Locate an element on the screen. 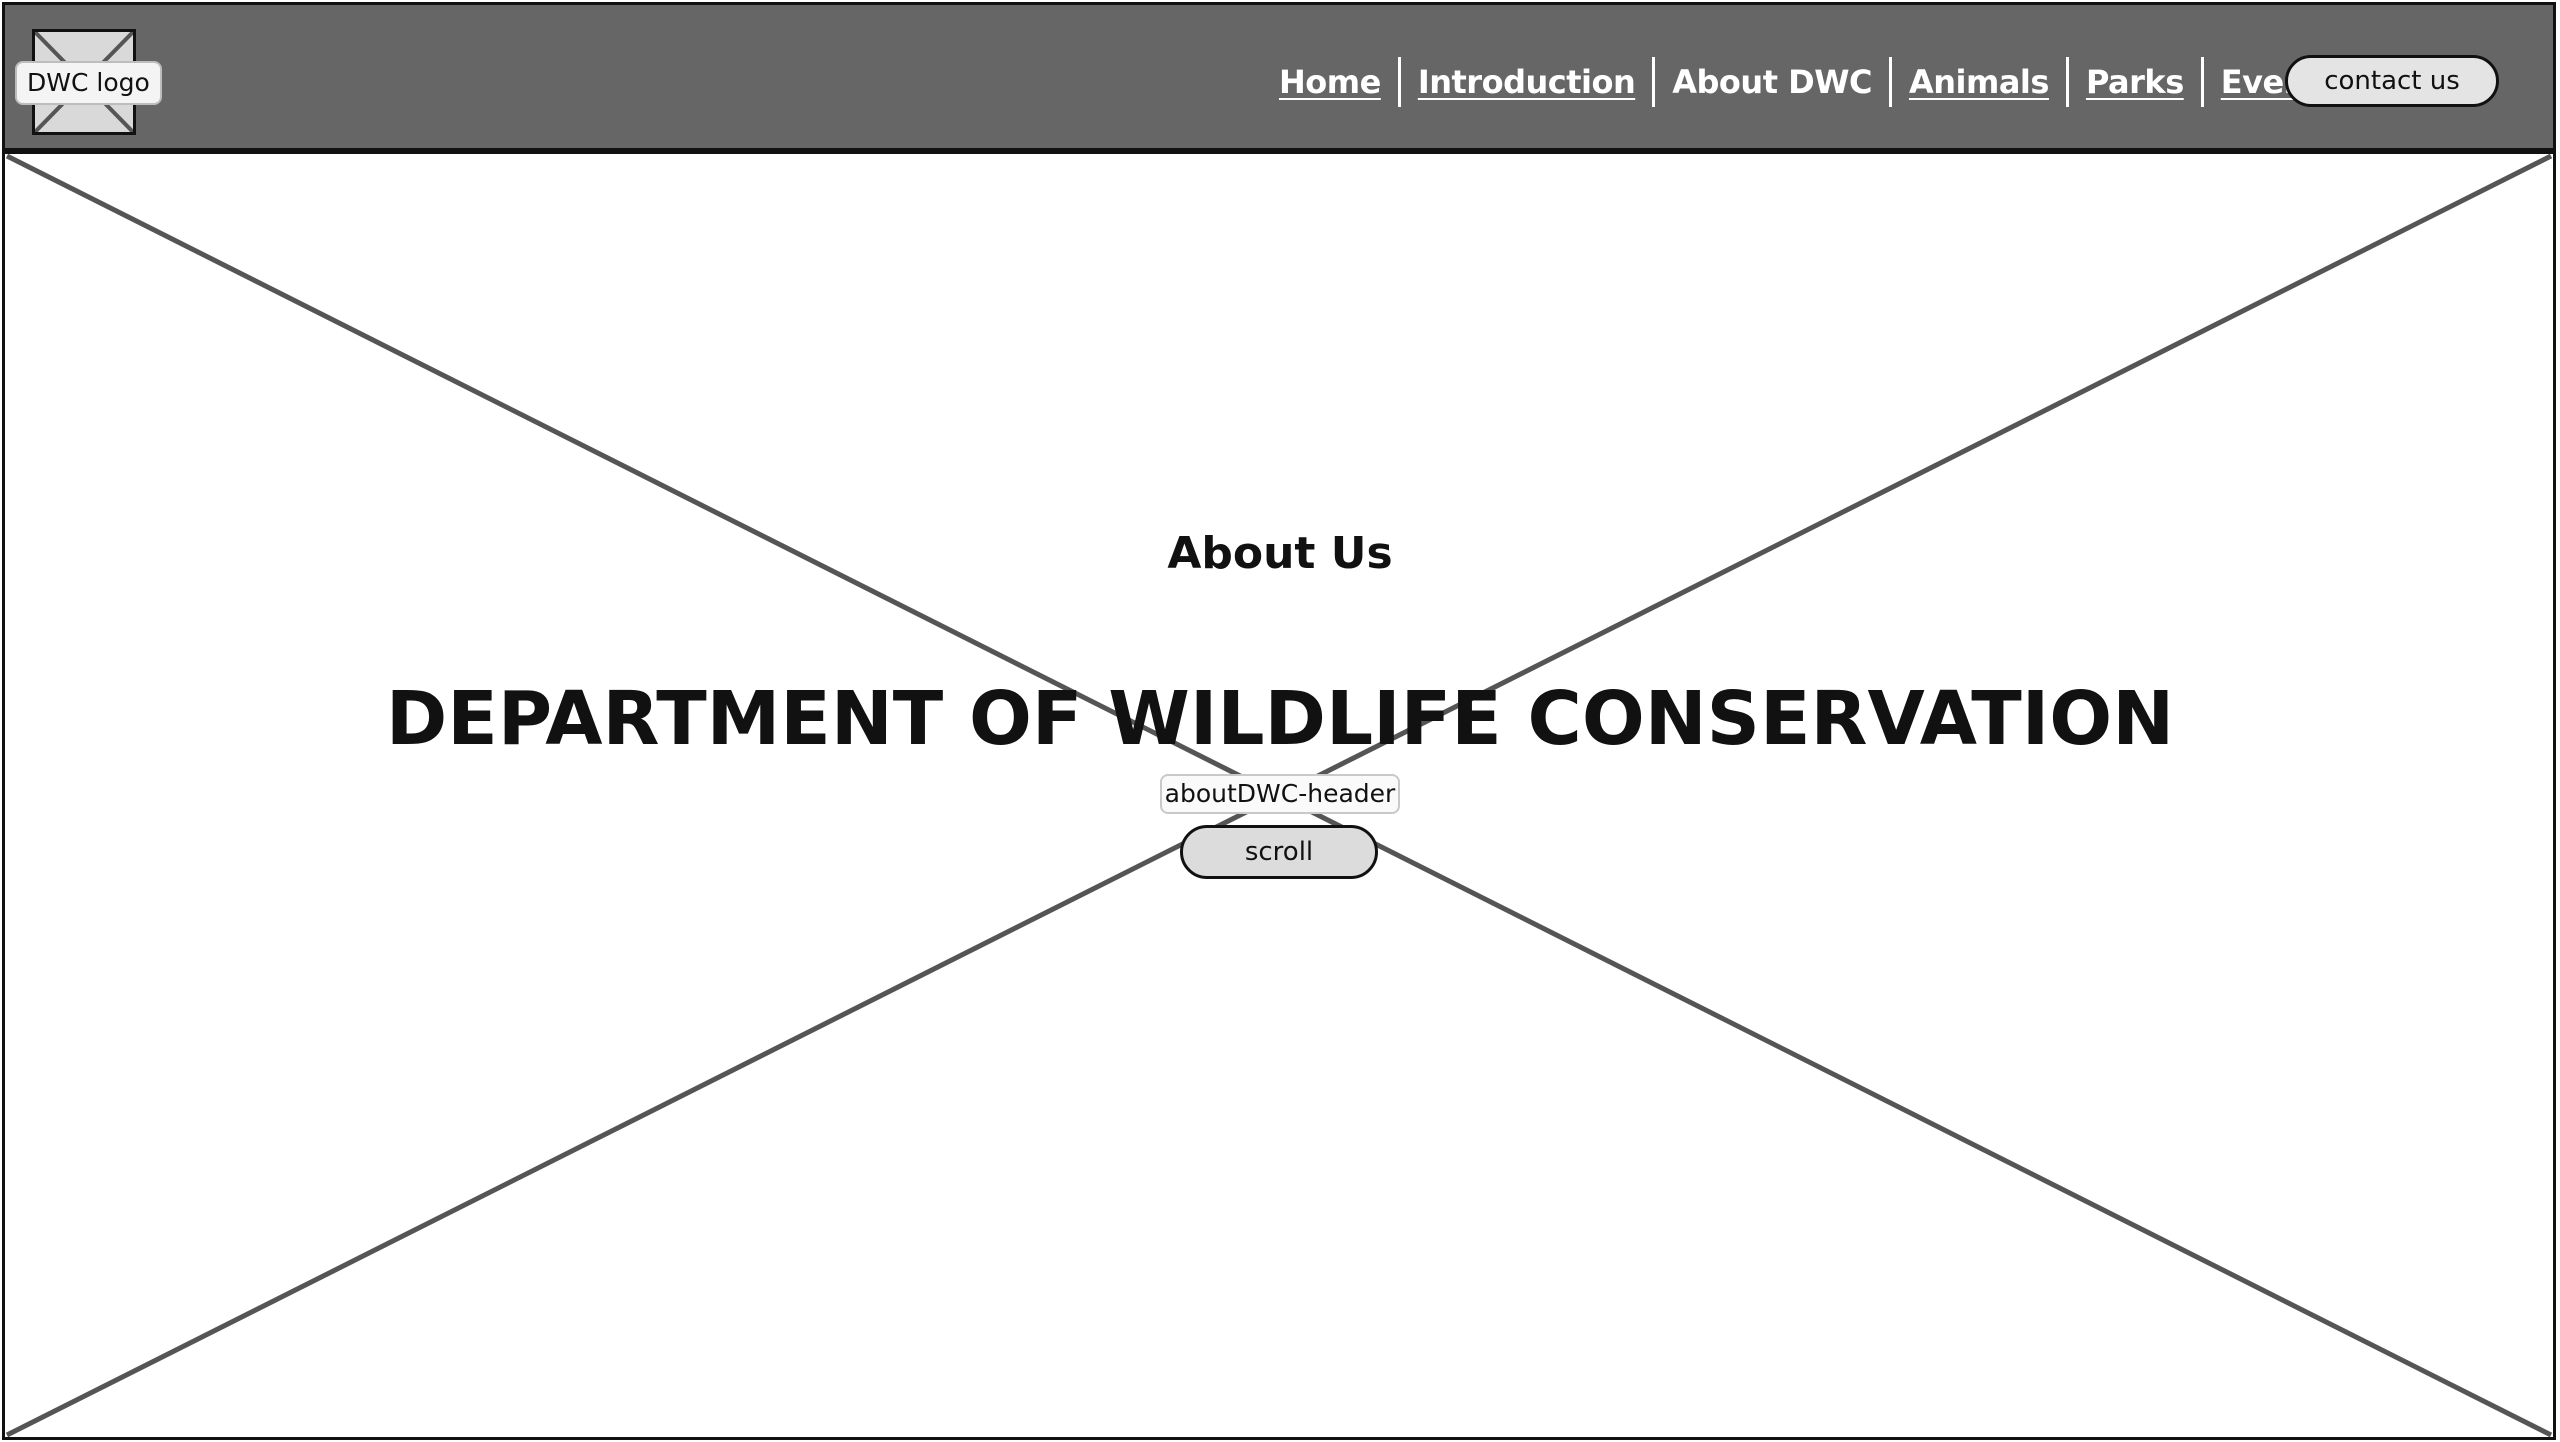 The height and width of the screenshot is (1442, 2560). nav-about-dwc: About DWC is located at coordinates (1772, 82).